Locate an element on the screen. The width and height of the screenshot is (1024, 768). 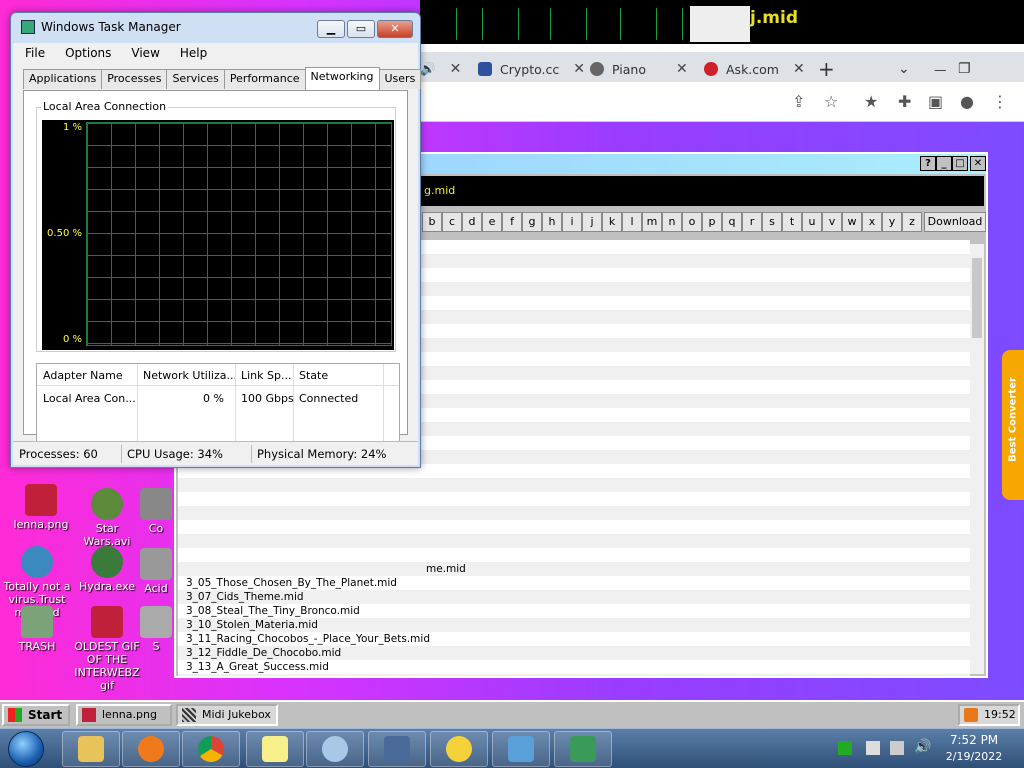
letter-button-q: q is located at coordinates (732, 222).